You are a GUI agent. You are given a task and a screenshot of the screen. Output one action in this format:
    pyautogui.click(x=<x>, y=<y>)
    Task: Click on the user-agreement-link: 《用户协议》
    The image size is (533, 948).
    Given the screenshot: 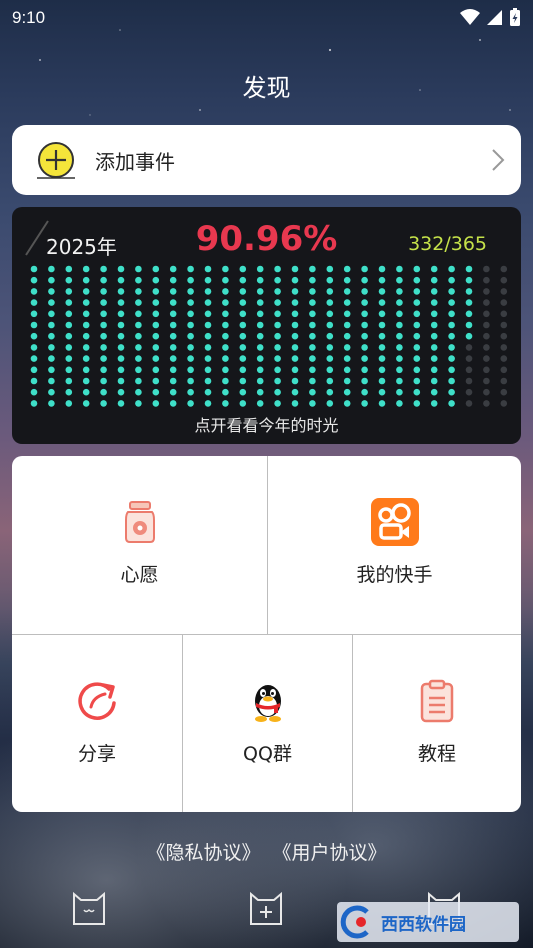 What is the action you would take?
    pyautogui.click(x=330, y=853)
    